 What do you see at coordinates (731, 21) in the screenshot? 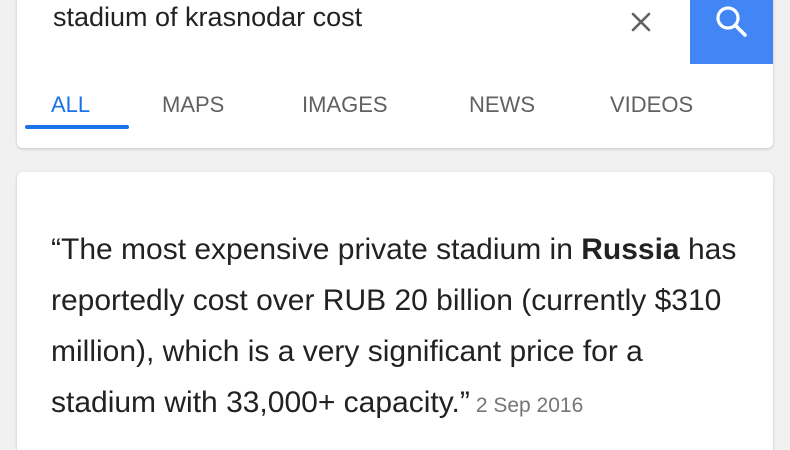
I see `search-icon` at bounding box center [731, 21].